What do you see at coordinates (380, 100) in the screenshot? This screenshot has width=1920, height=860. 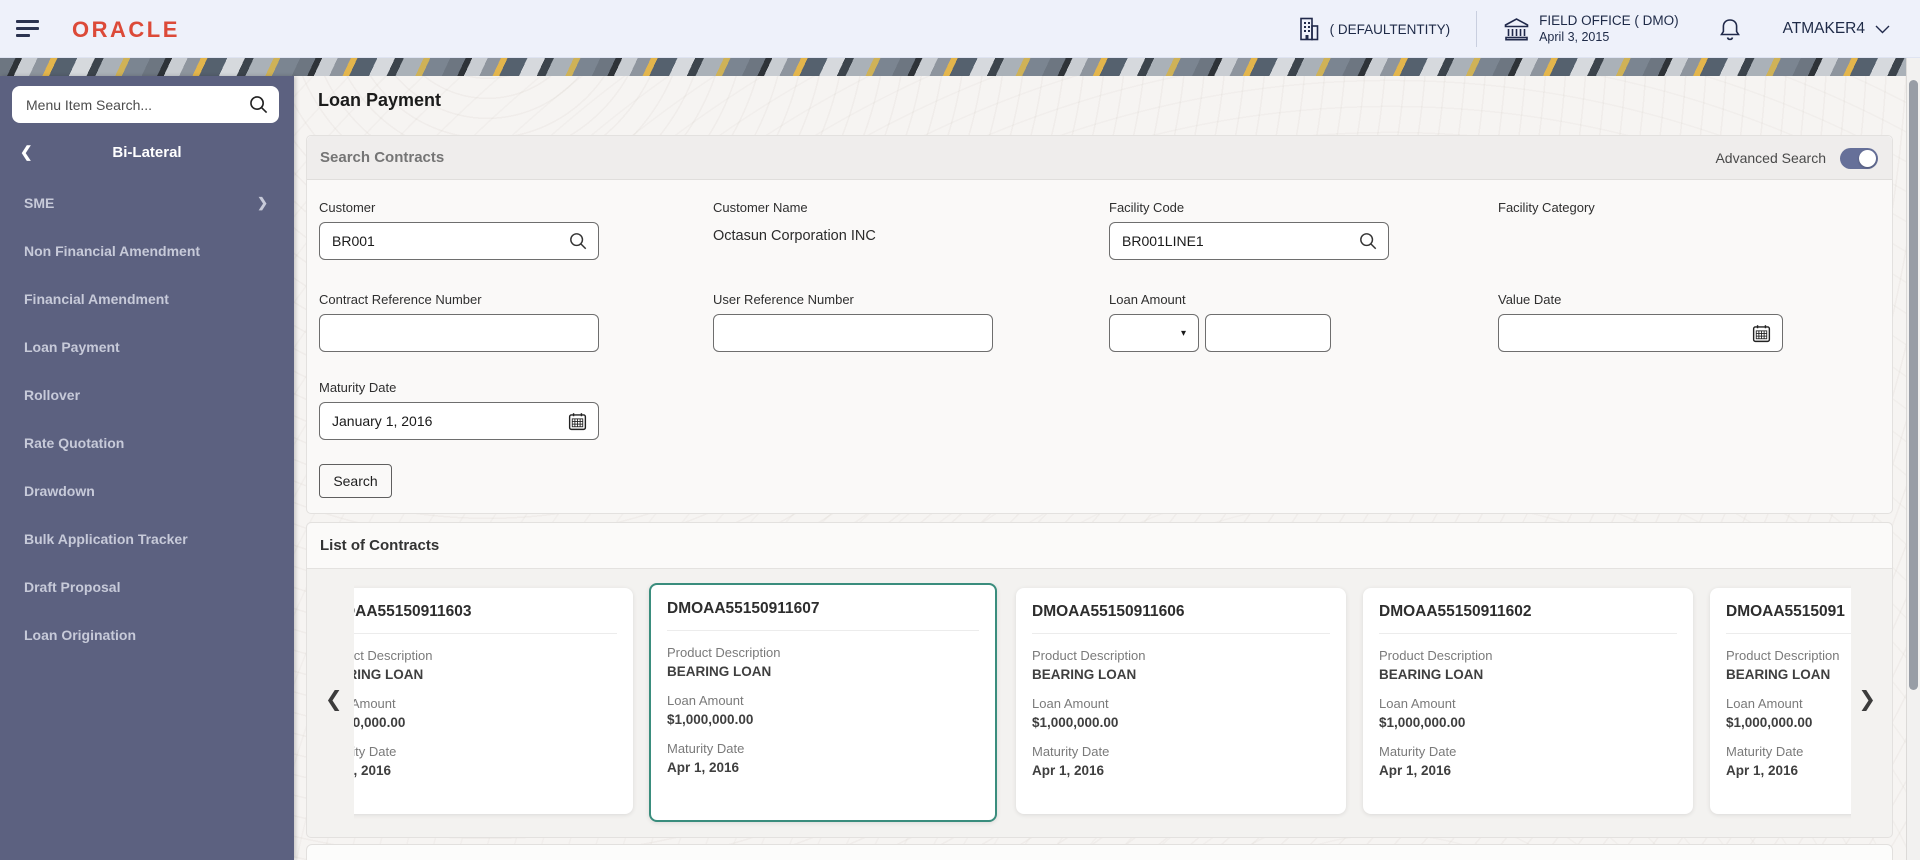 I see `page-title: Loan Payment` at bounding box center [380, 100].